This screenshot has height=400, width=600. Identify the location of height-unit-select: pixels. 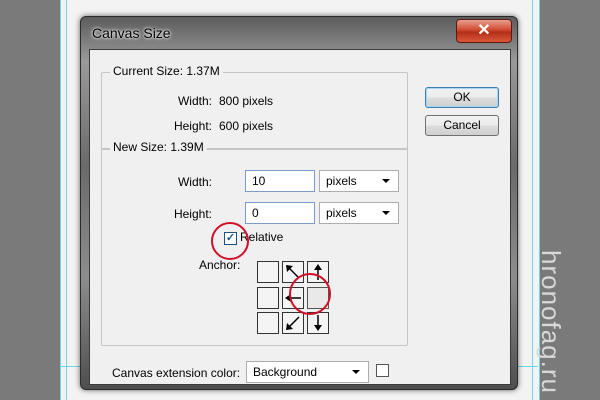
(359, 213).